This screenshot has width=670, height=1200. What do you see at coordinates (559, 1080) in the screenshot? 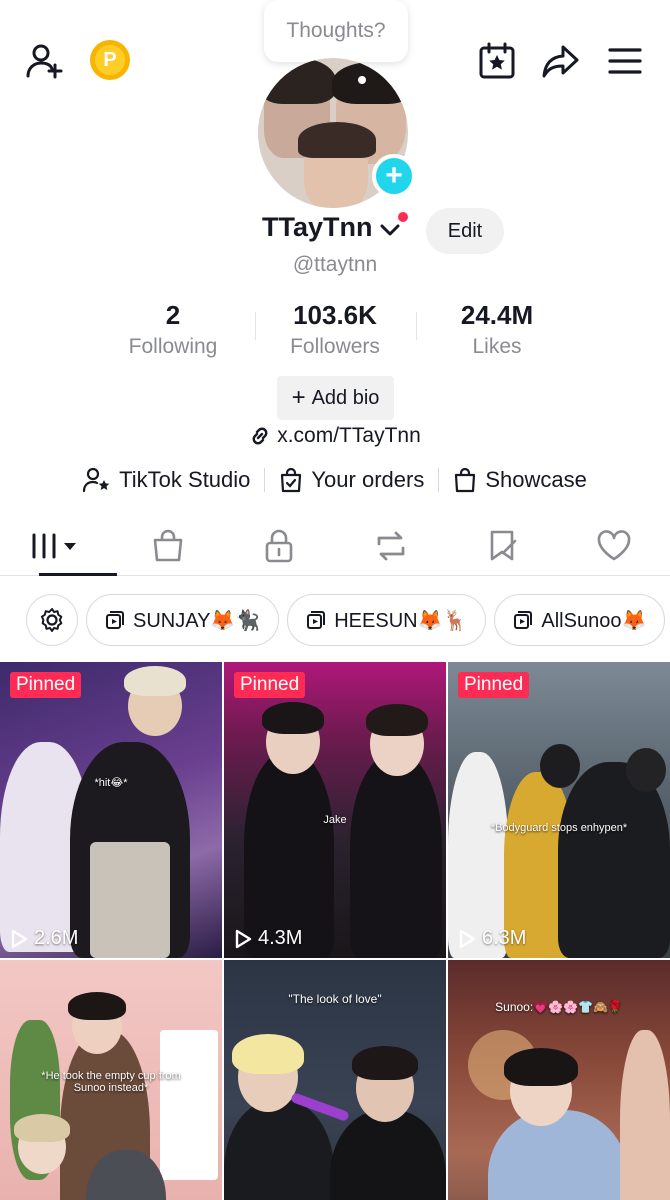
I see `video-thumbnail: Sunoo:💗🌸🌸👕🙈🌹` at bounding box center [559, 1080].